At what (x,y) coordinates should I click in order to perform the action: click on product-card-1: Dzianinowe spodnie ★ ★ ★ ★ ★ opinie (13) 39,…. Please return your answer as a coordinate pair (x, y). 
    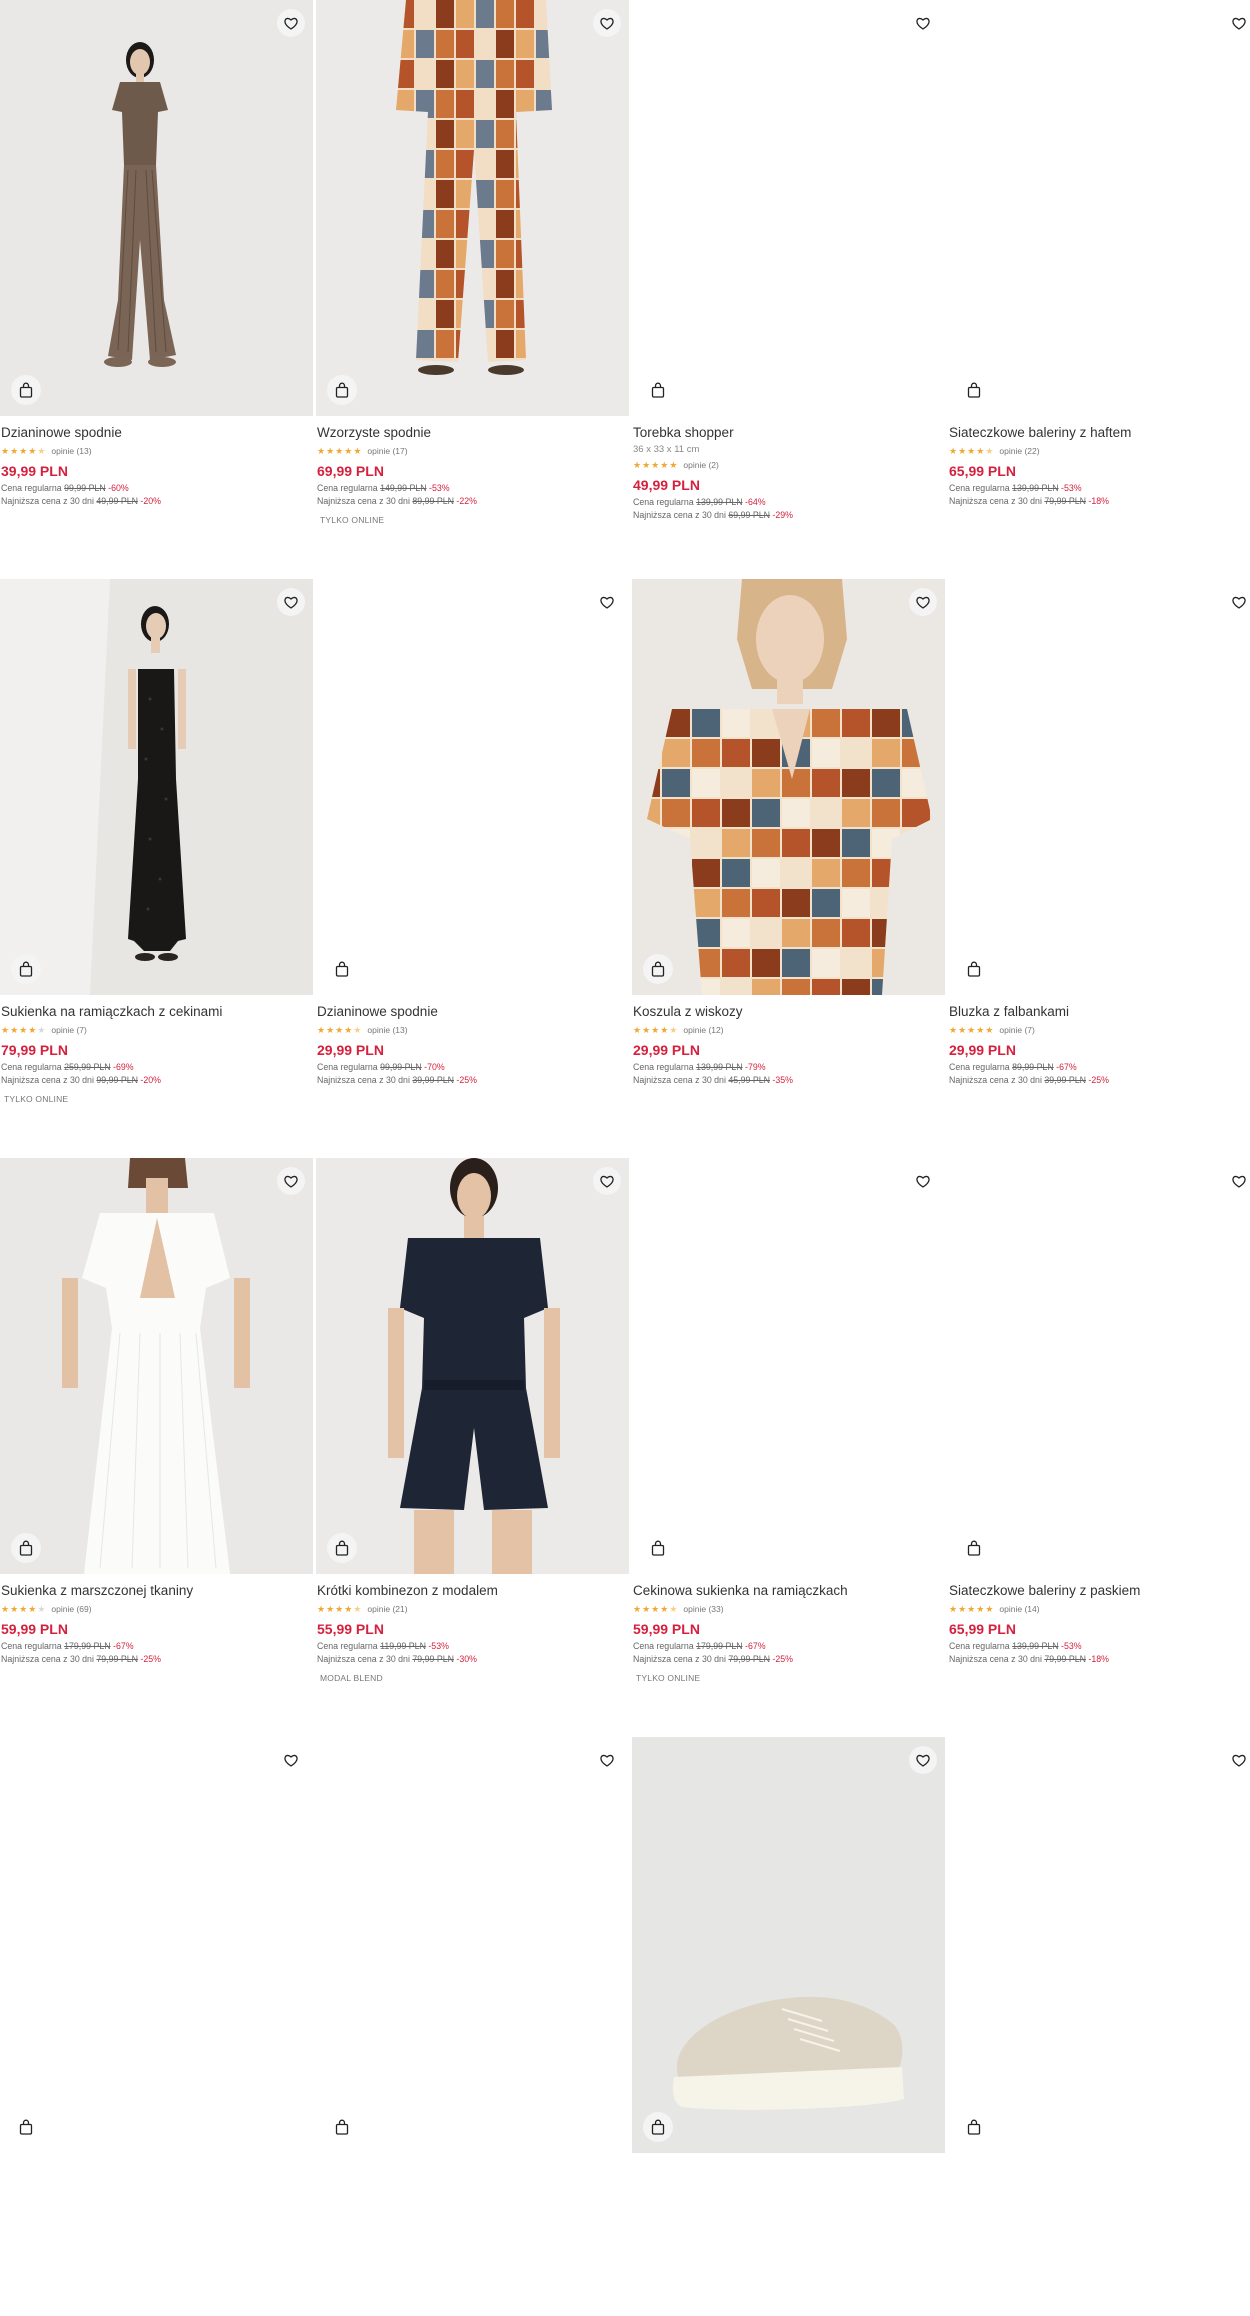
    Looking at the image, I should click on (156, 289).